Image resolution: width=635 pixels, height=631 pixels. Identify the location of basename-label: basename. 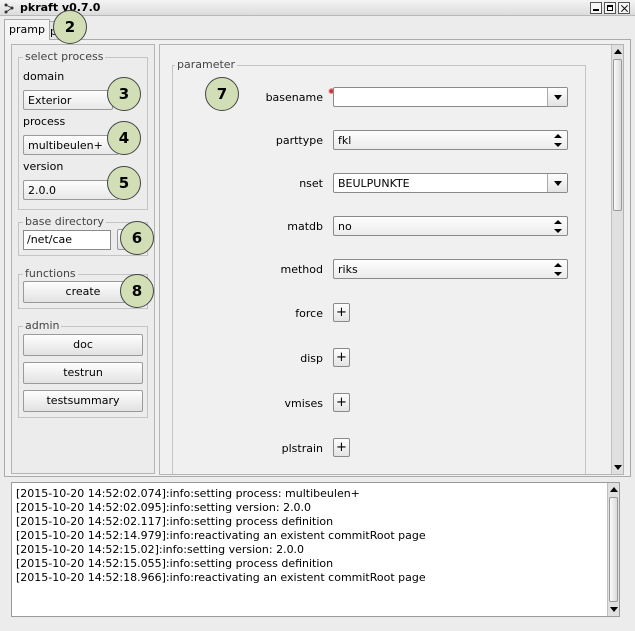
(294, 97).